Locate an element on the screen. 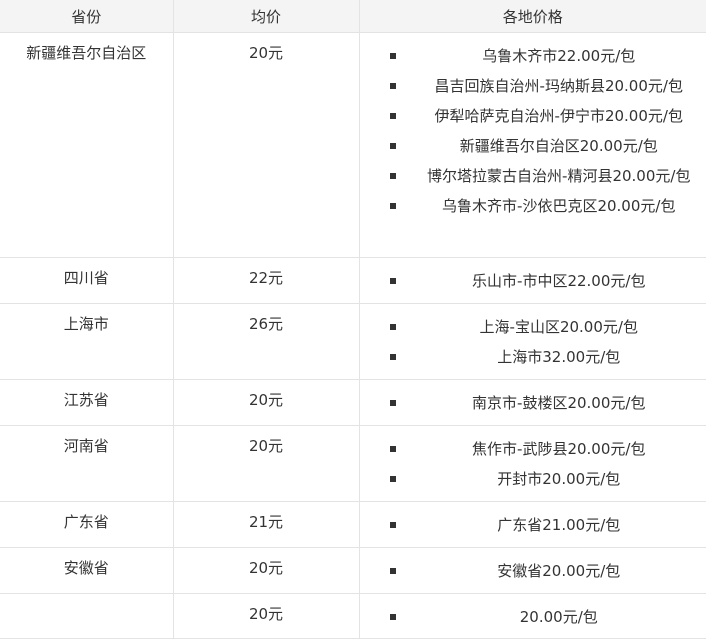 The image size is (706, 639). price-text: 上海市32.00元/包 is located at coordinates (559, 357).